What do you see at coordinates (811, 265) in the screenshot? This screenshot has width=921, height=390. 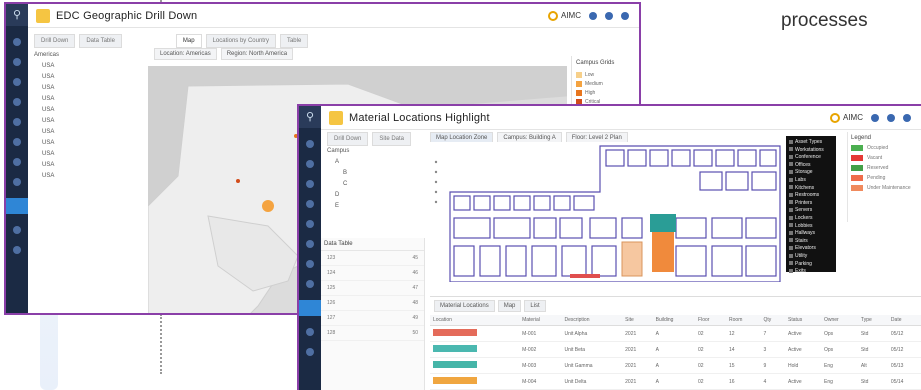 I see `layer-item: Parking` at bounding box center [811, 265].